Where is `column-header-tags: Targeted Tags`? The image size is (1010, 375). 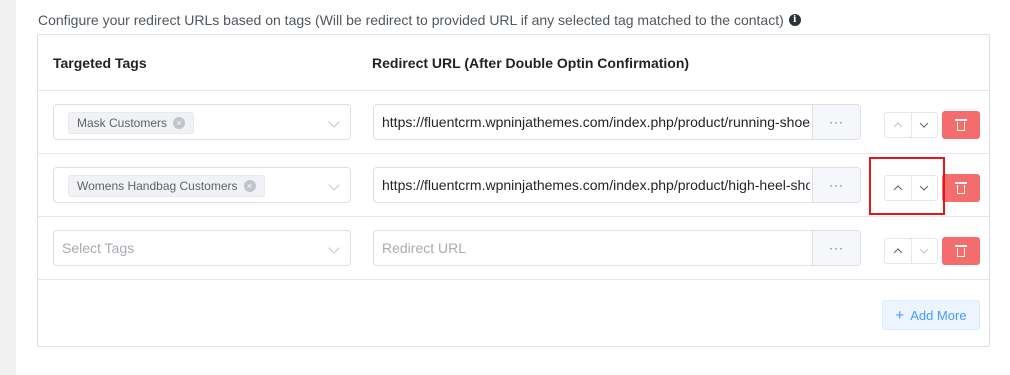
column-header-tags: Targeted Tags is located at coordinates (100, 63).